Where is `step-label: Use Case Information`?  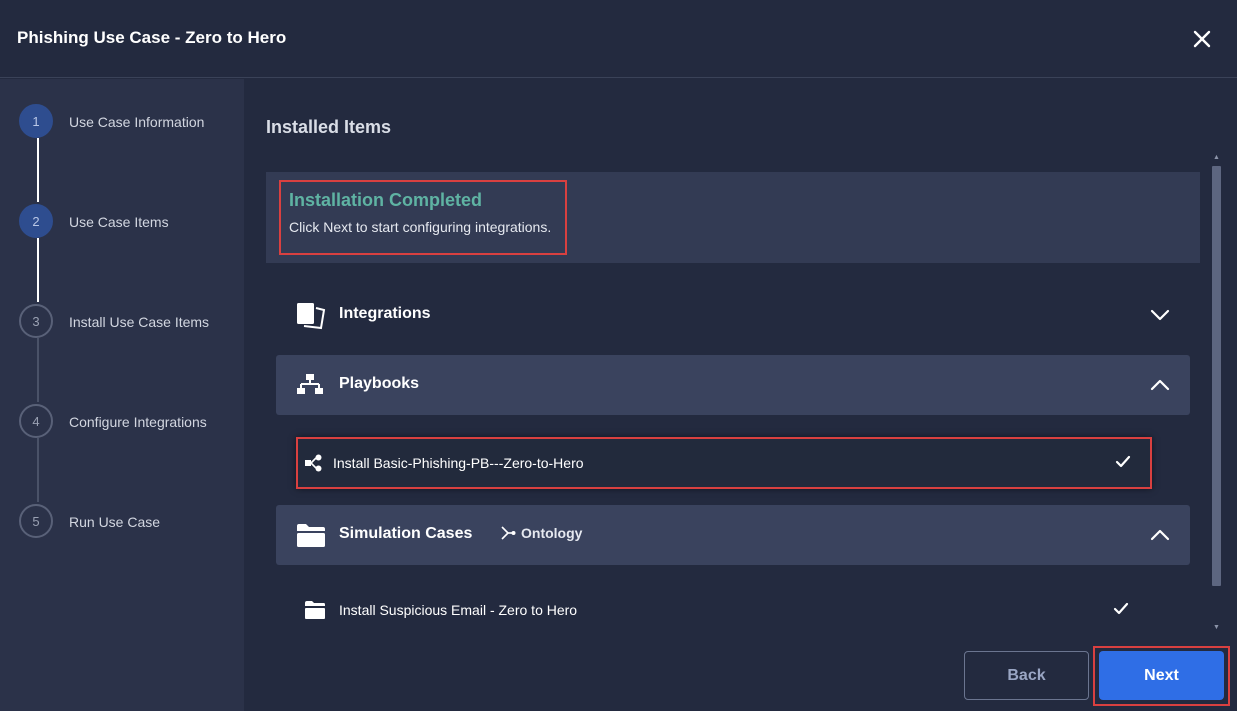 step-label: Use Case Information is located at coordinates (137, 122).